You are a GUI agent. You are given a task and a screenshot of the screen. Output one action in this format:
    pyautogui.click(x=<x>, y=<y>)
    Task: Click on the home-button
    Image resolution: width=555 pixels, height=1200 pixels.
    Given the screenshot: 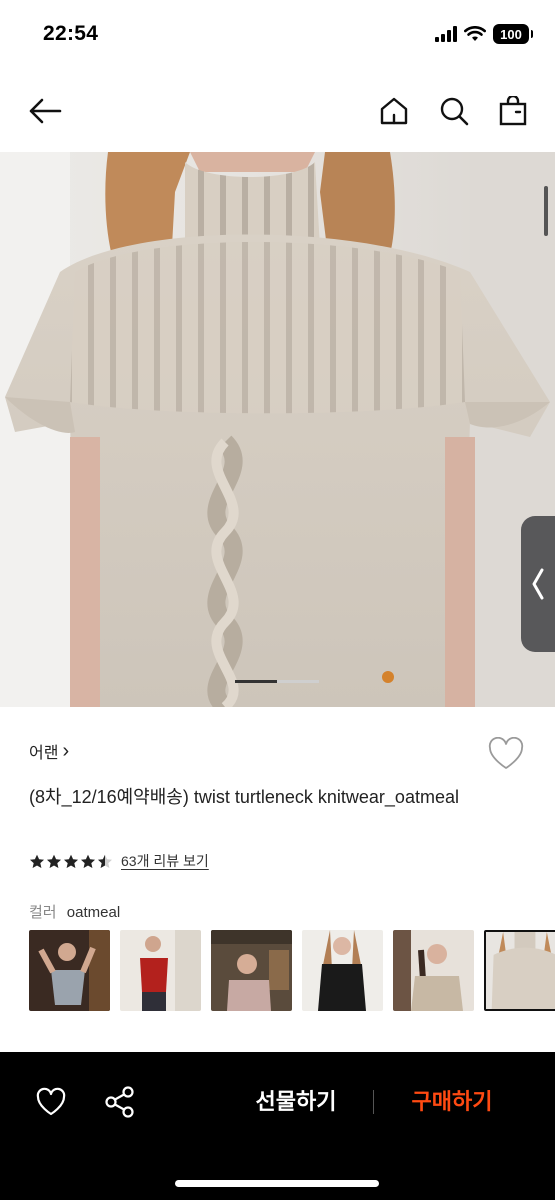 What is the action you would take?
    pyautogui.click(x=394, y=111)
    